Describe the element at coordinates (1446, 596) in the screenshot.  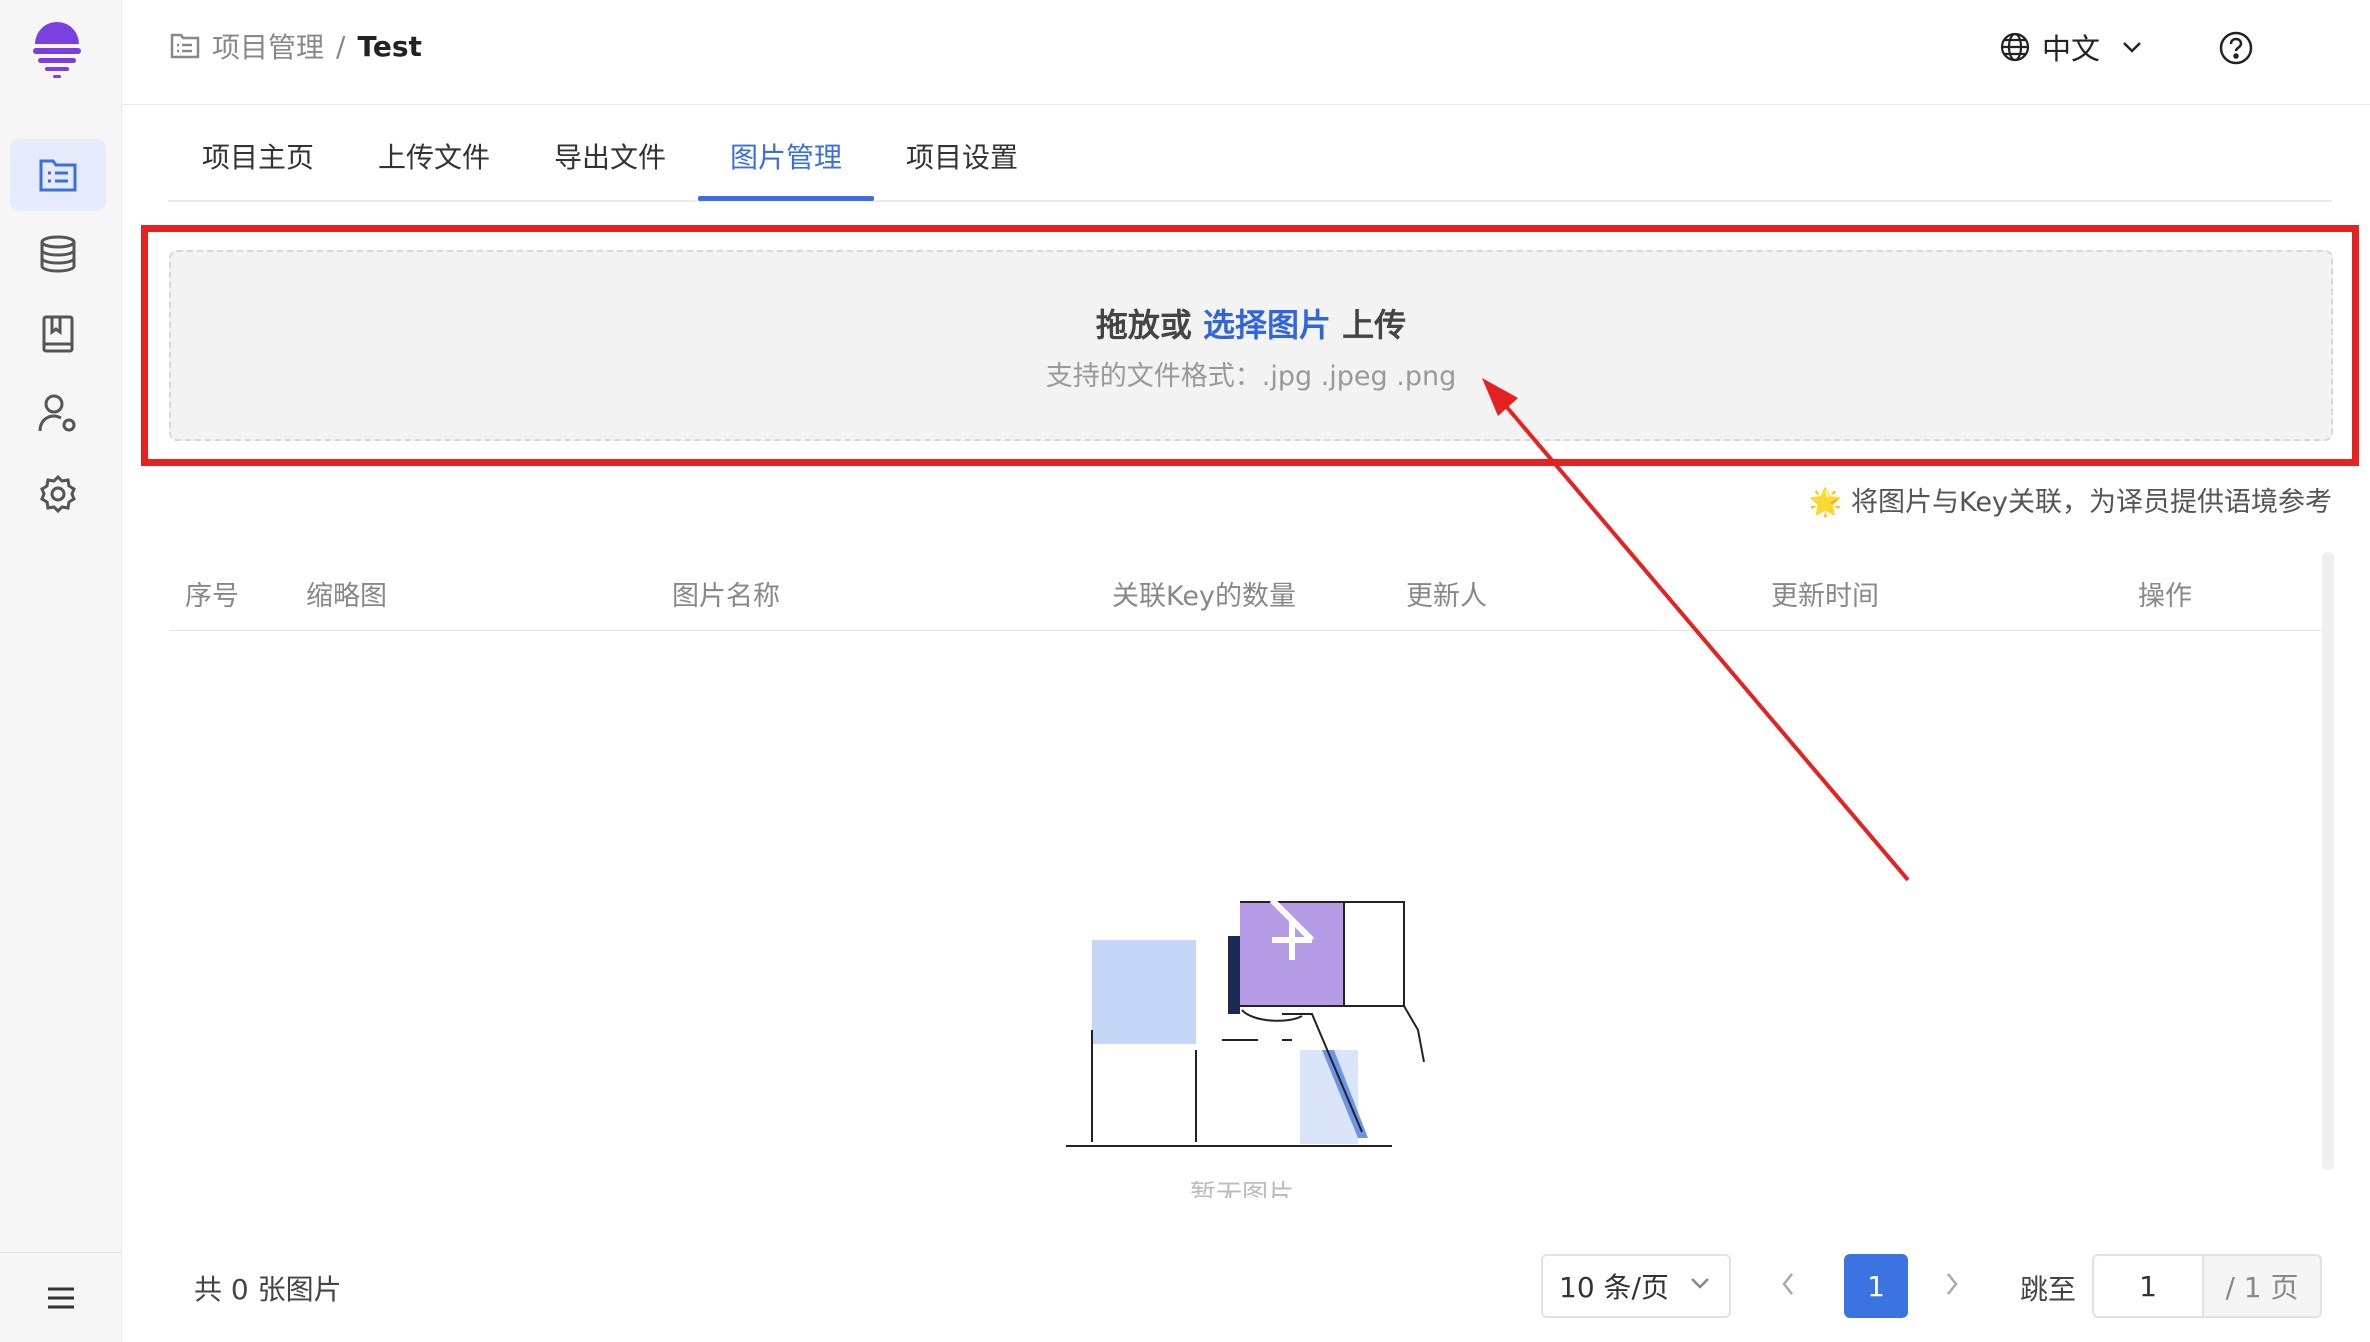
I see `column-updated-by: 更新人` at that location.